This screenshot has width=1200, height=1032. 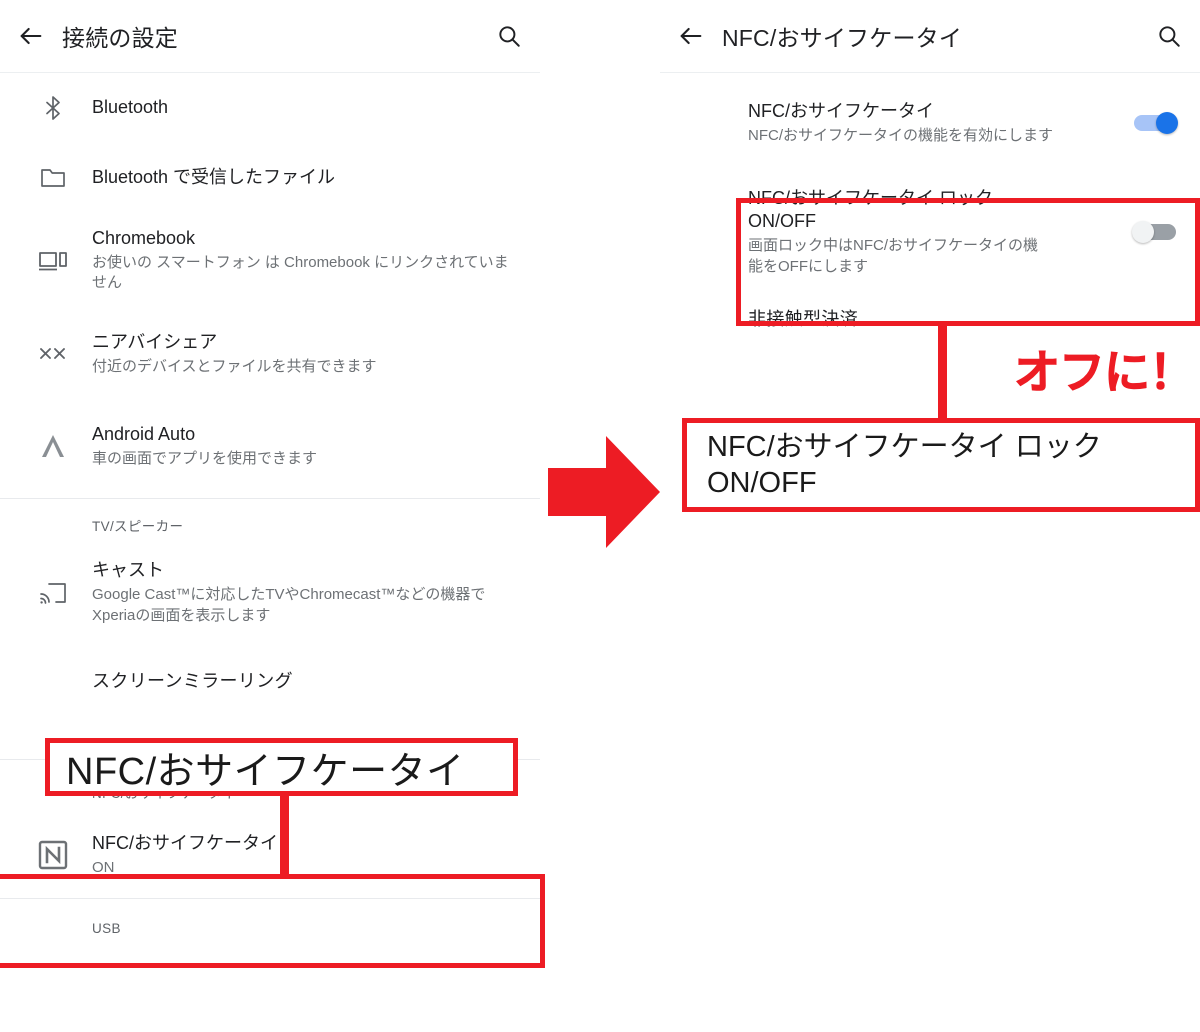 I want to click on right-arrow-icon, so click(x=604, y=492).